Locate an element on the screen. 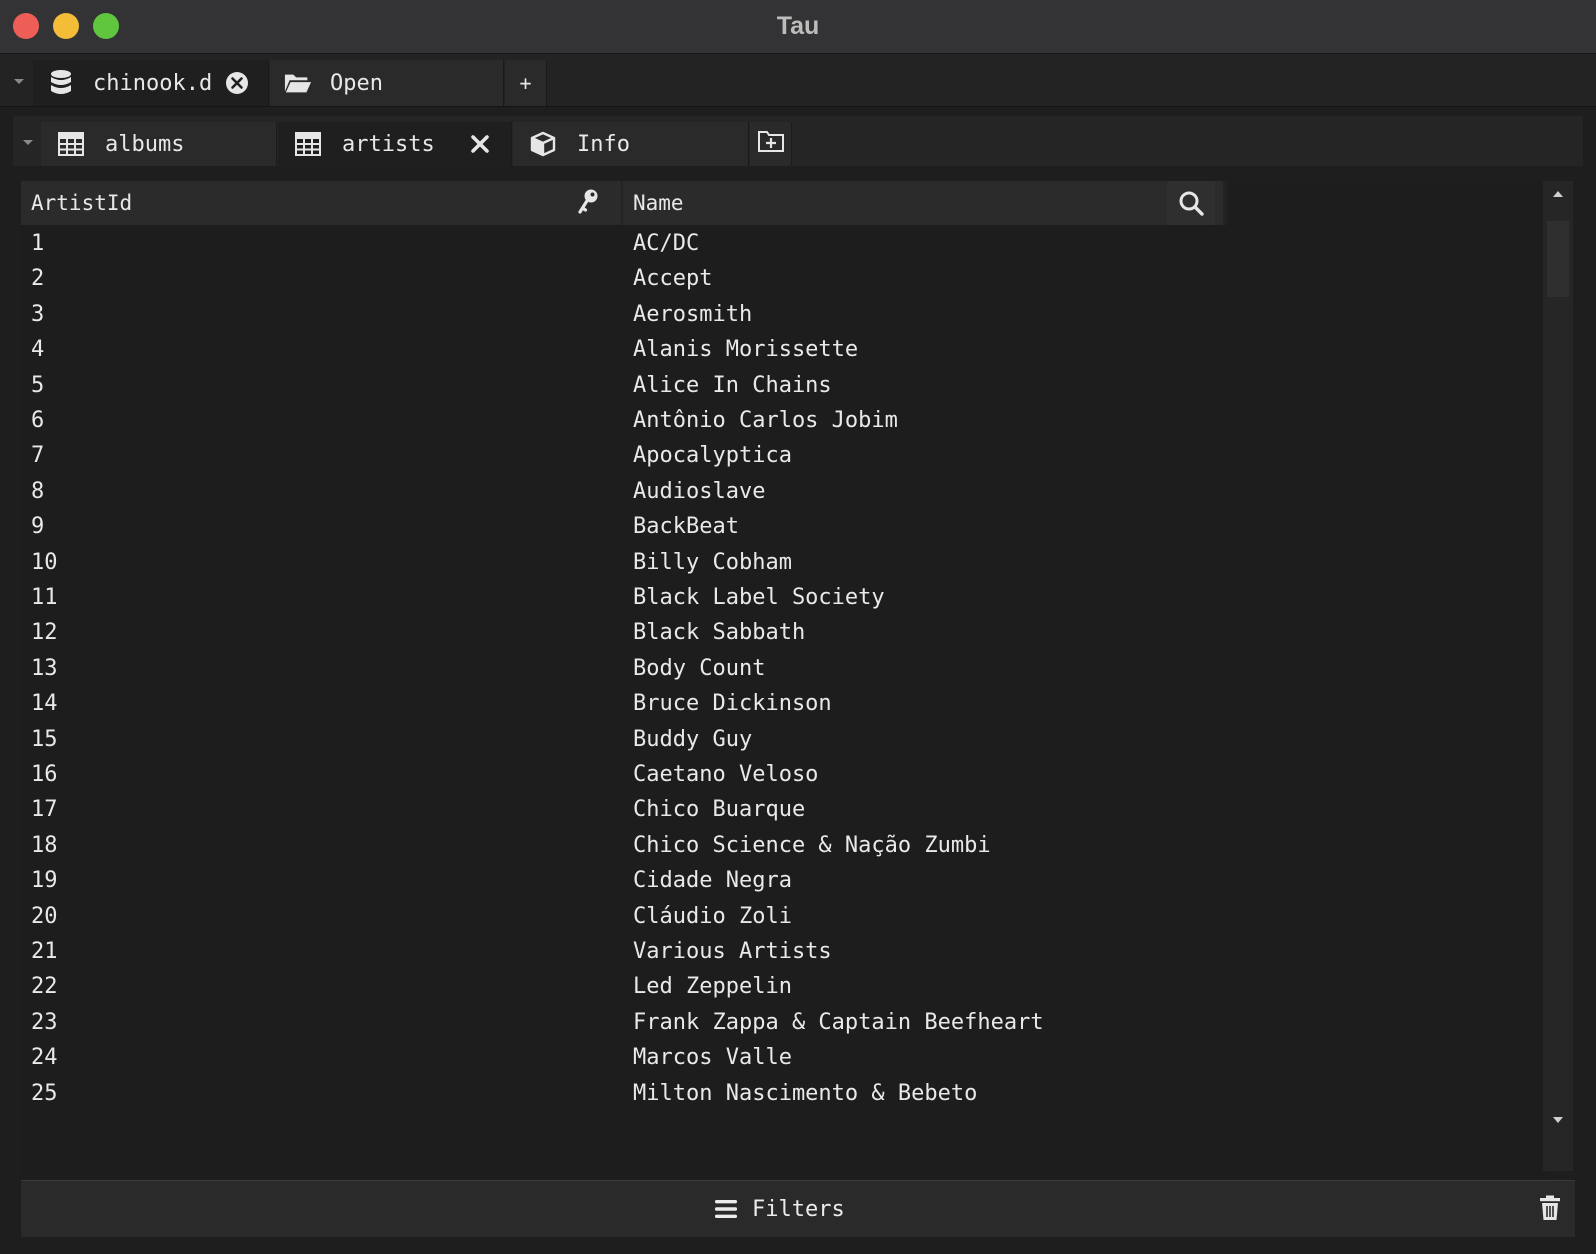 Image resolution: width=1596 pixels, height=1254 pixels. table-row: 2 Accept is located at coordinates (784, 278).